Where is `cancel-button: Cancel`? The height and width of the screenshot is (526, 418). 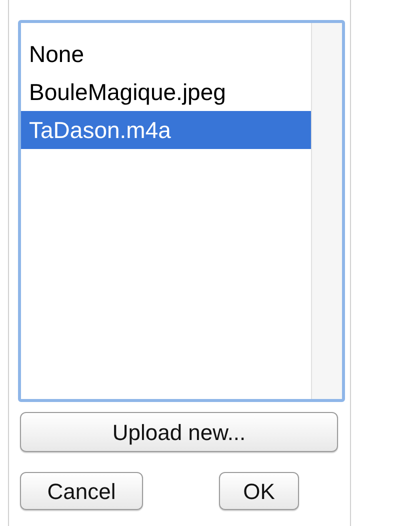
cancel-button: Cancel is located at coordinates (81, 491).